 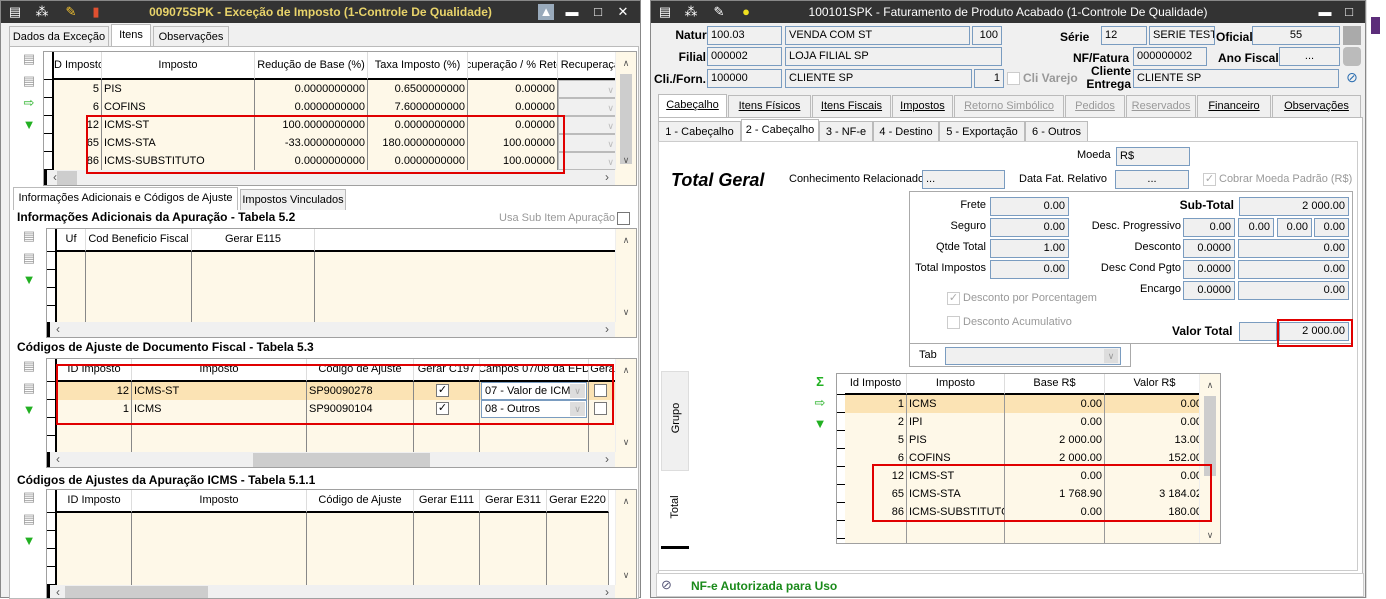 I want to click on gera-checkbox, so click(x=600, y=408).